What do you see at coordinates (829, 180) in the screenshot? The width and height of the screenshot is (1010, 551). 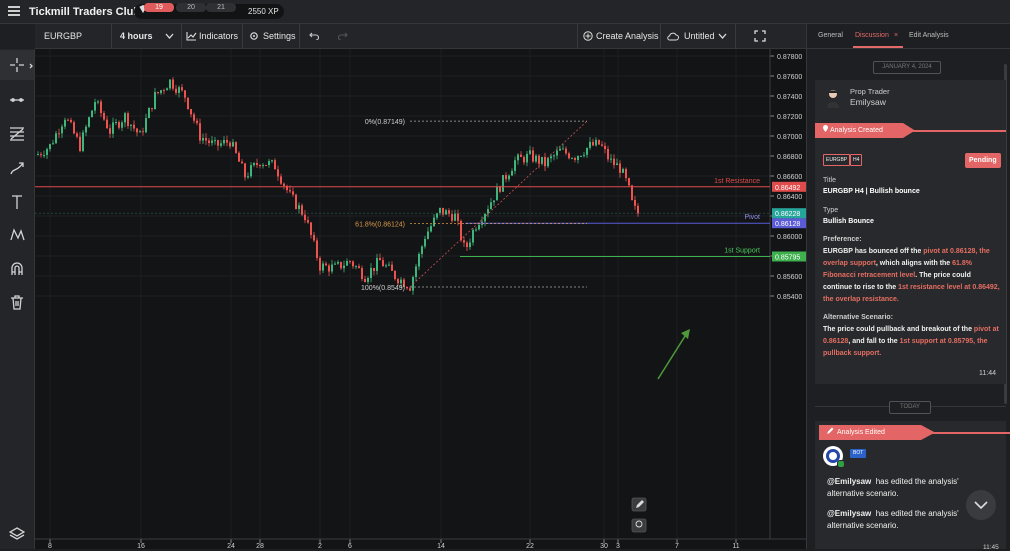 I see `title-label: Title` at bounding box center [829, 180].